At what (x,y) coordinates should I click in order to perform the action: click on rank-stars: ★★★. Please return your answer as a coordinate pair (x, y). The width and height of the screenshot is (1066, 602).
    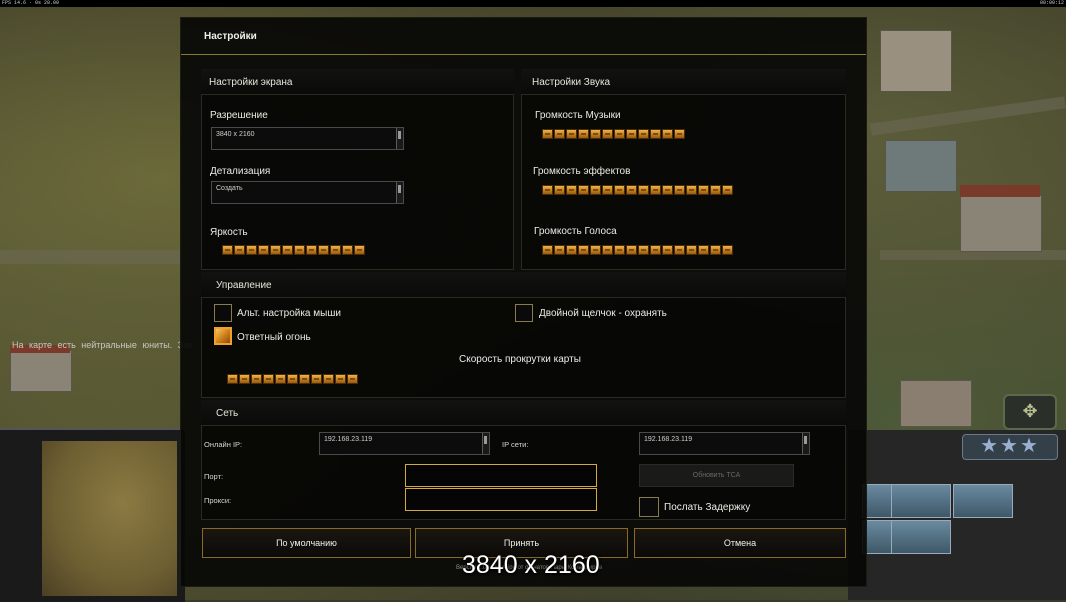
    Looking at the image, I should click on (1010, 447).